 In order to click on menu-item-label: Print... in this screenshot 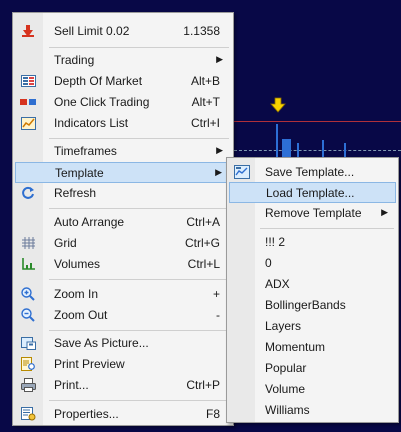, I will do `click(71, 385)`.